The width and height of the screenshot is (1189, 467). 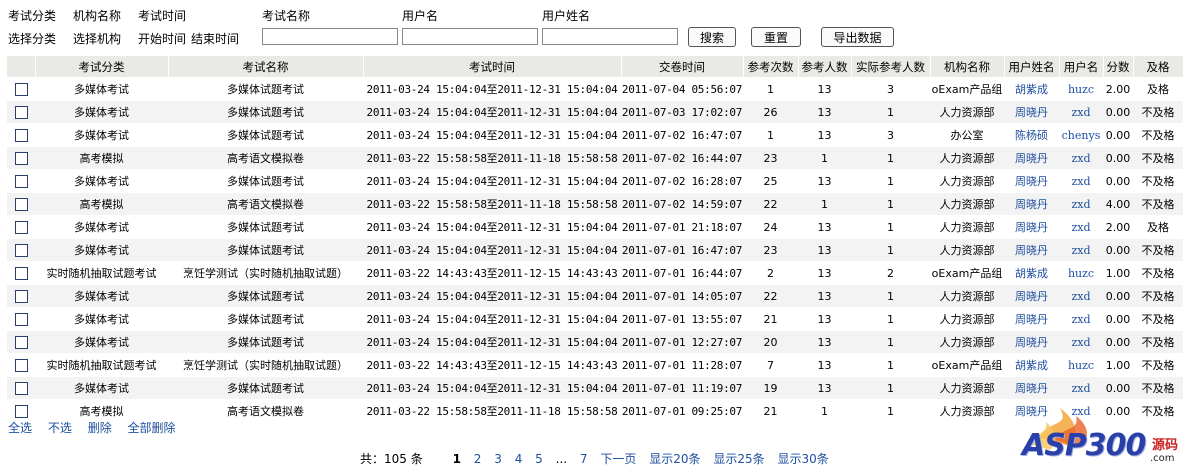 I want to click on col-participants: 参考人数, so click(x=825, y=67).